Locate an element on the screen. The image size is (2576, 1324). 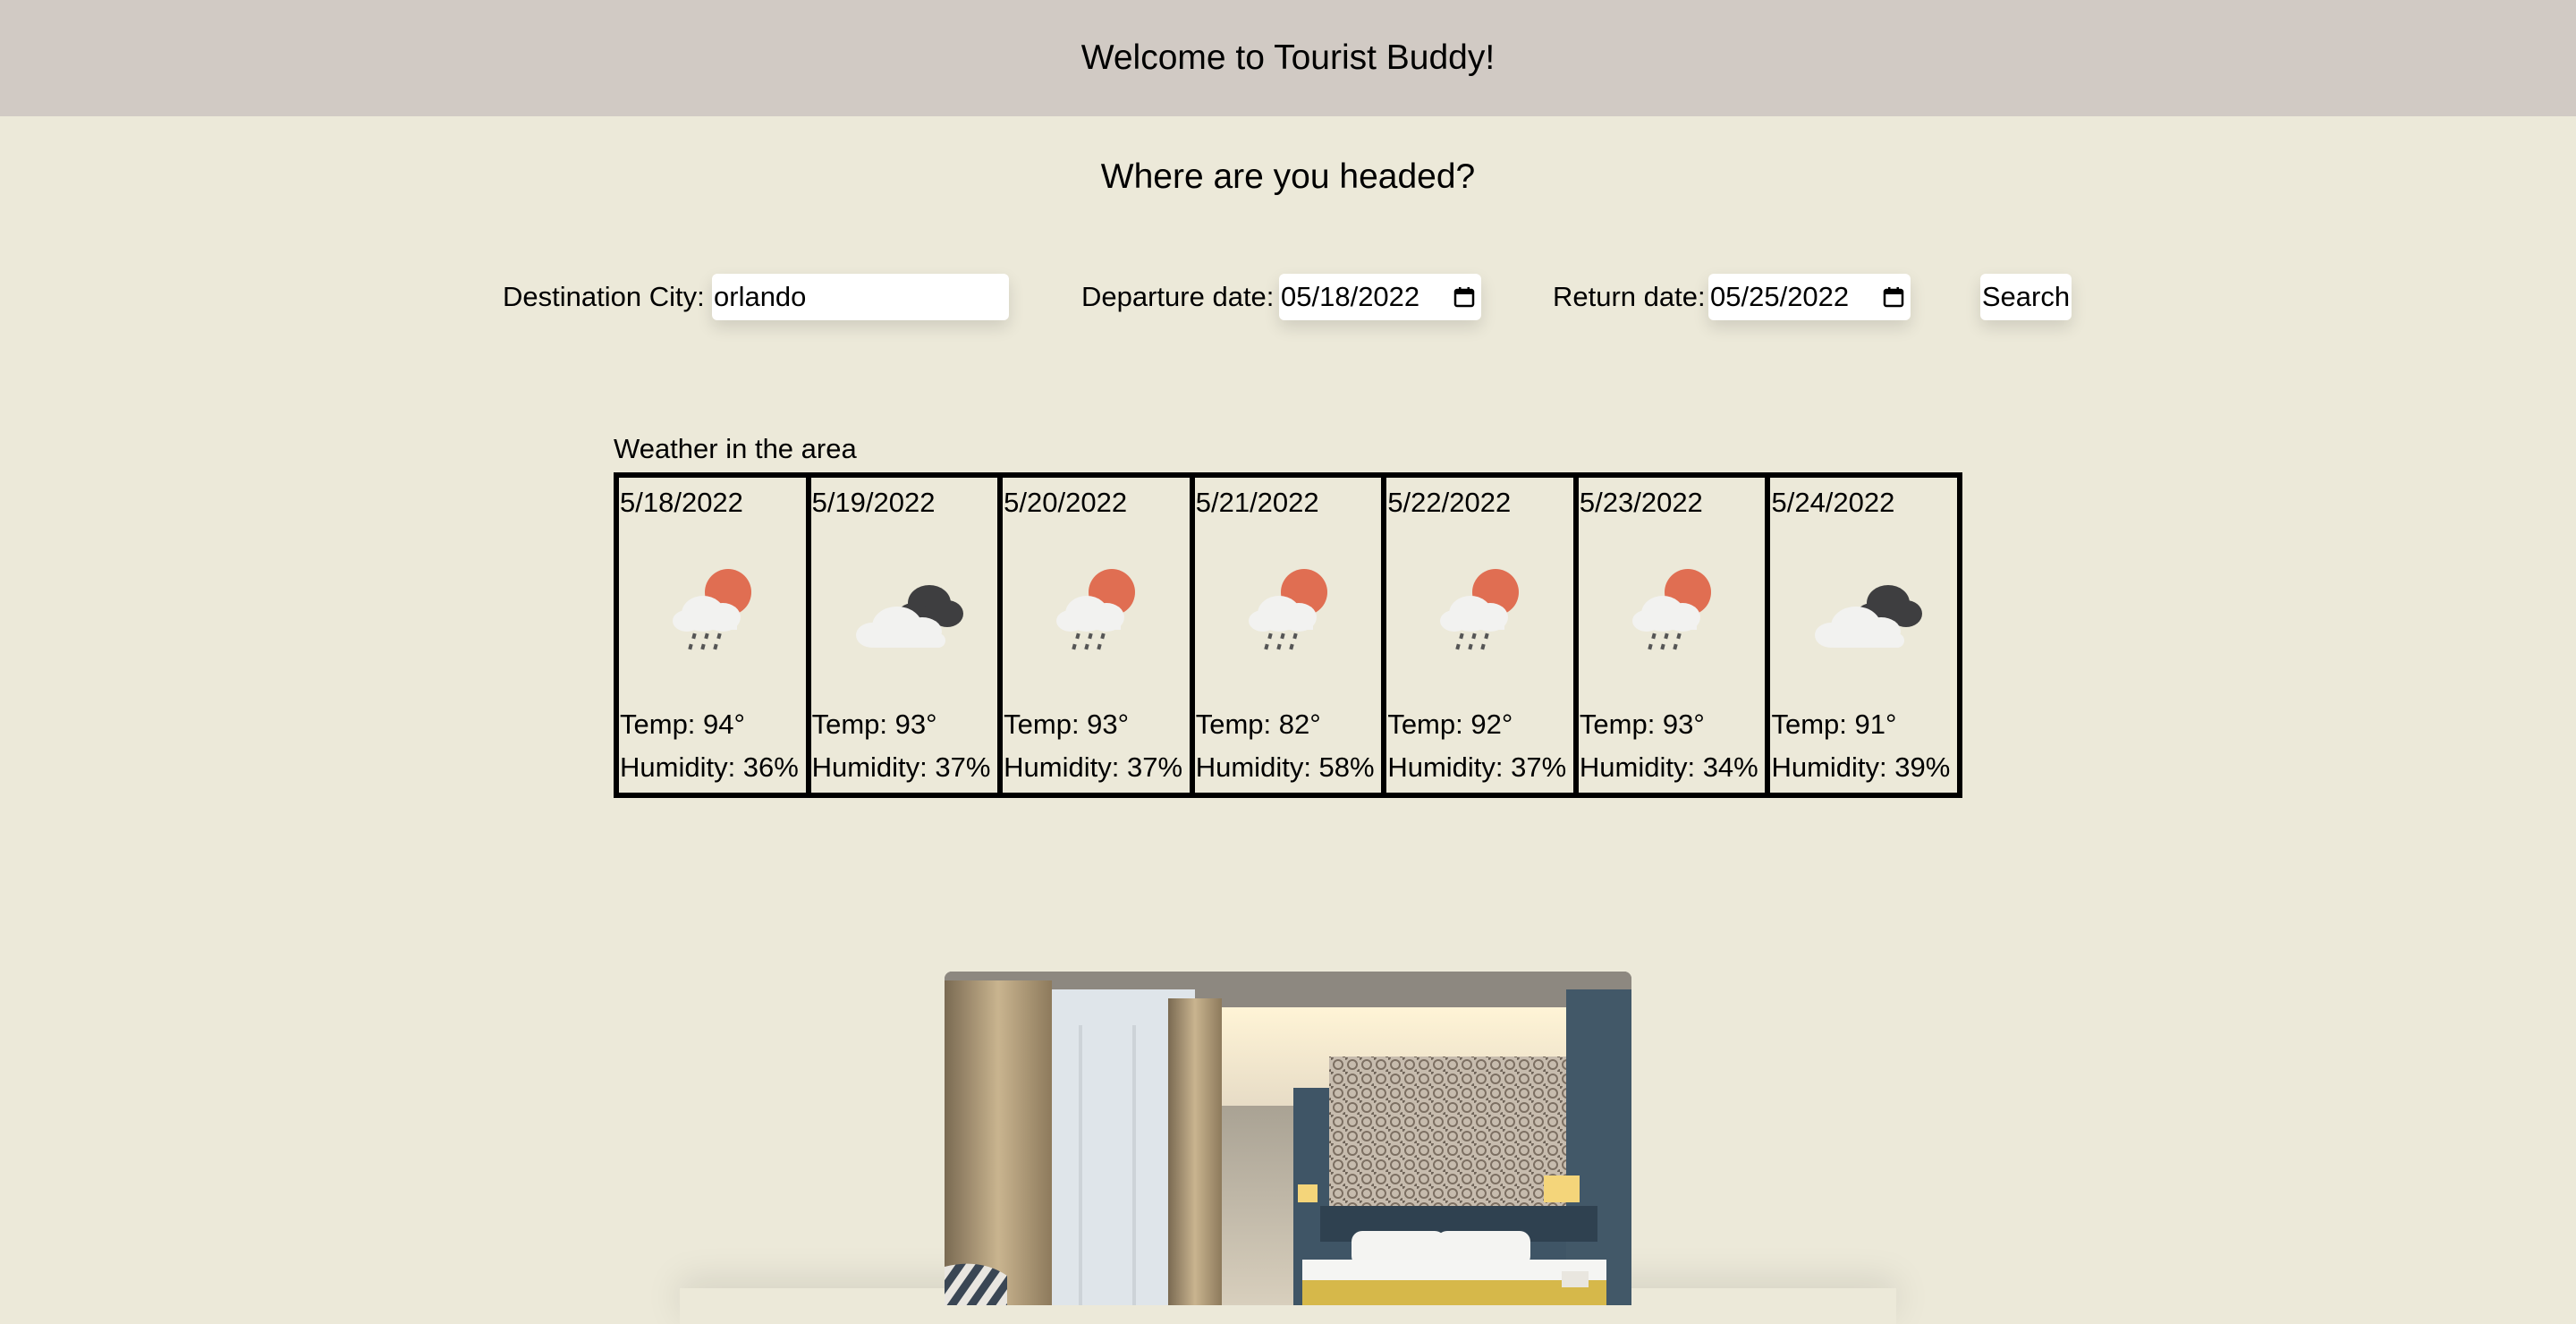
forecast-date: 5/18/2022 is located at coordinates (681, 502).